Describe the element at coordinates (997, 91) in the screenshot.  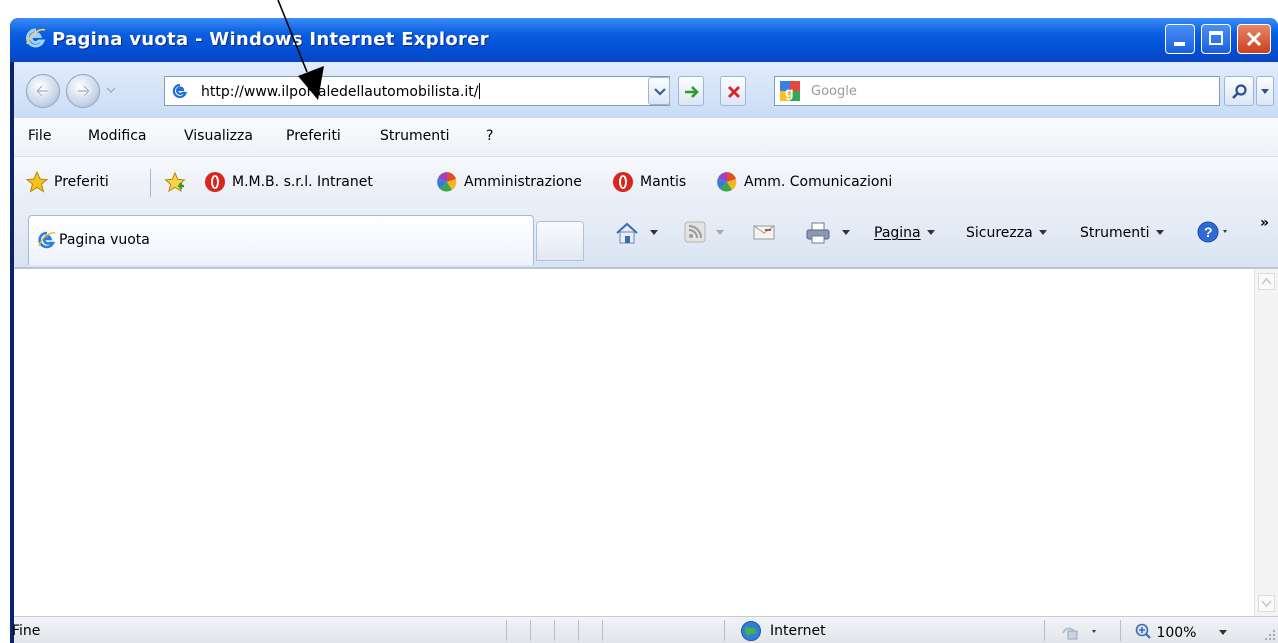
I see `search-box: g Google` at that location.